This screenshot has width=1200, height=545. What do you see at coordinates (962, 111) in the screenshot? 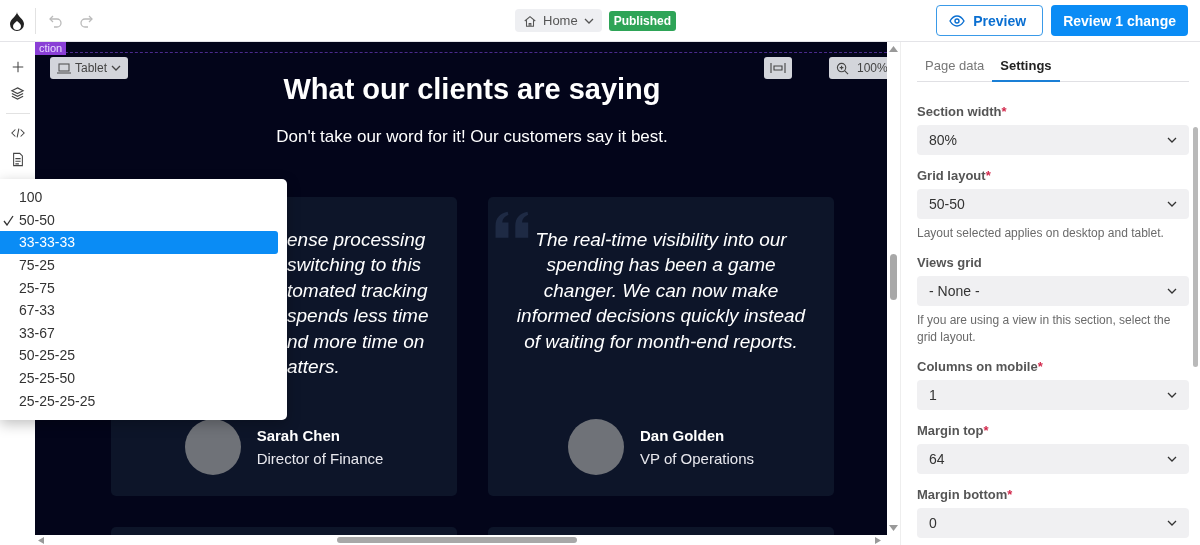
I see `field-label: Section width*` at bounding box center [962, 111].